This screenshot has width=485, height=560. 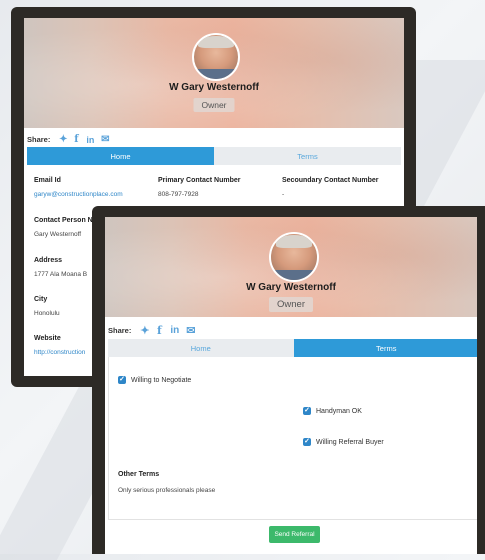 What do you see at coordinates (339, 411) in the screenshot?
I see `term-label: Handyman OK` at bounding box center [339, 411].